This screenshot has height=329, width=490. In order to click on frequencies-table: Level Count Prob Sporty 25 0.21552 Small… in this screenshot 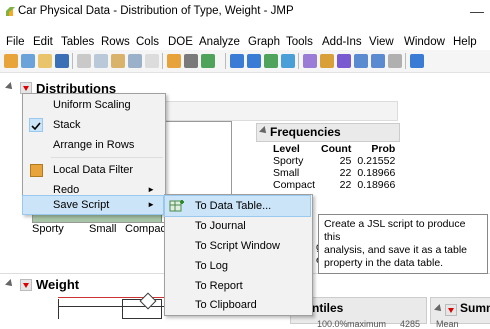, I will do `click(334, 167)`.